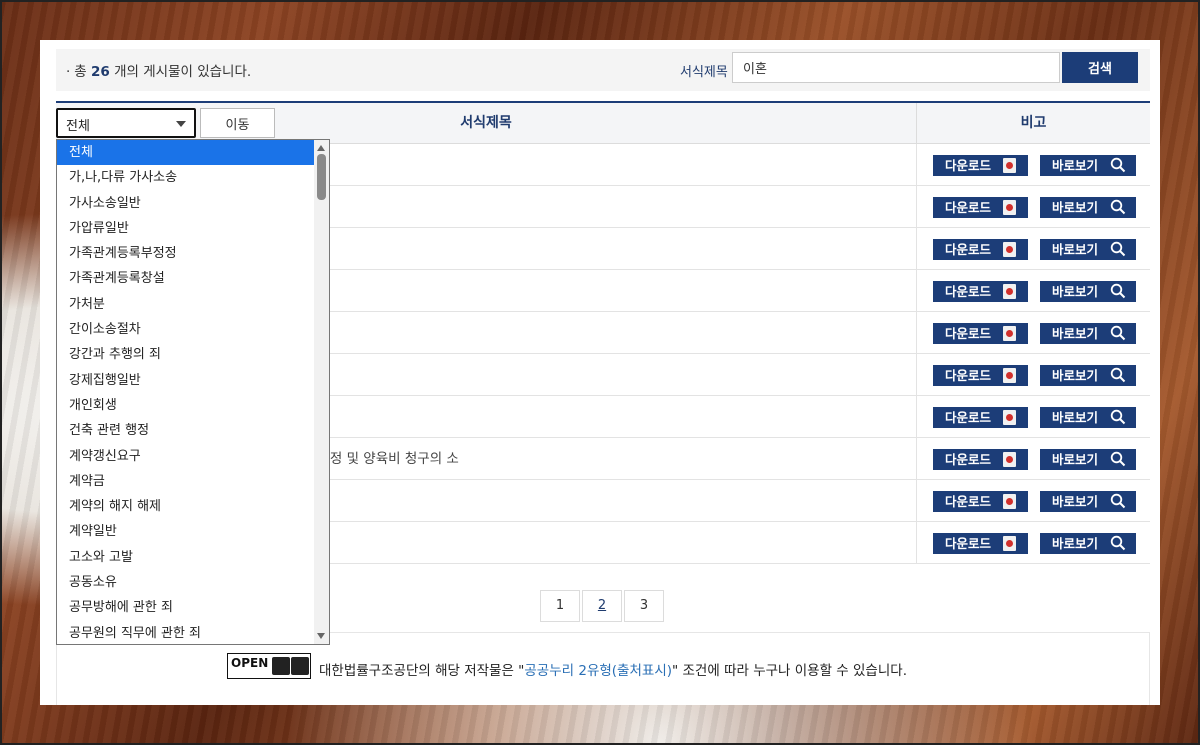 This screenshot has width=1200, height=745. What do you see at coordinates (896, 67) in the screenshot?
I see `search-input` at bounding box center [896, 67].